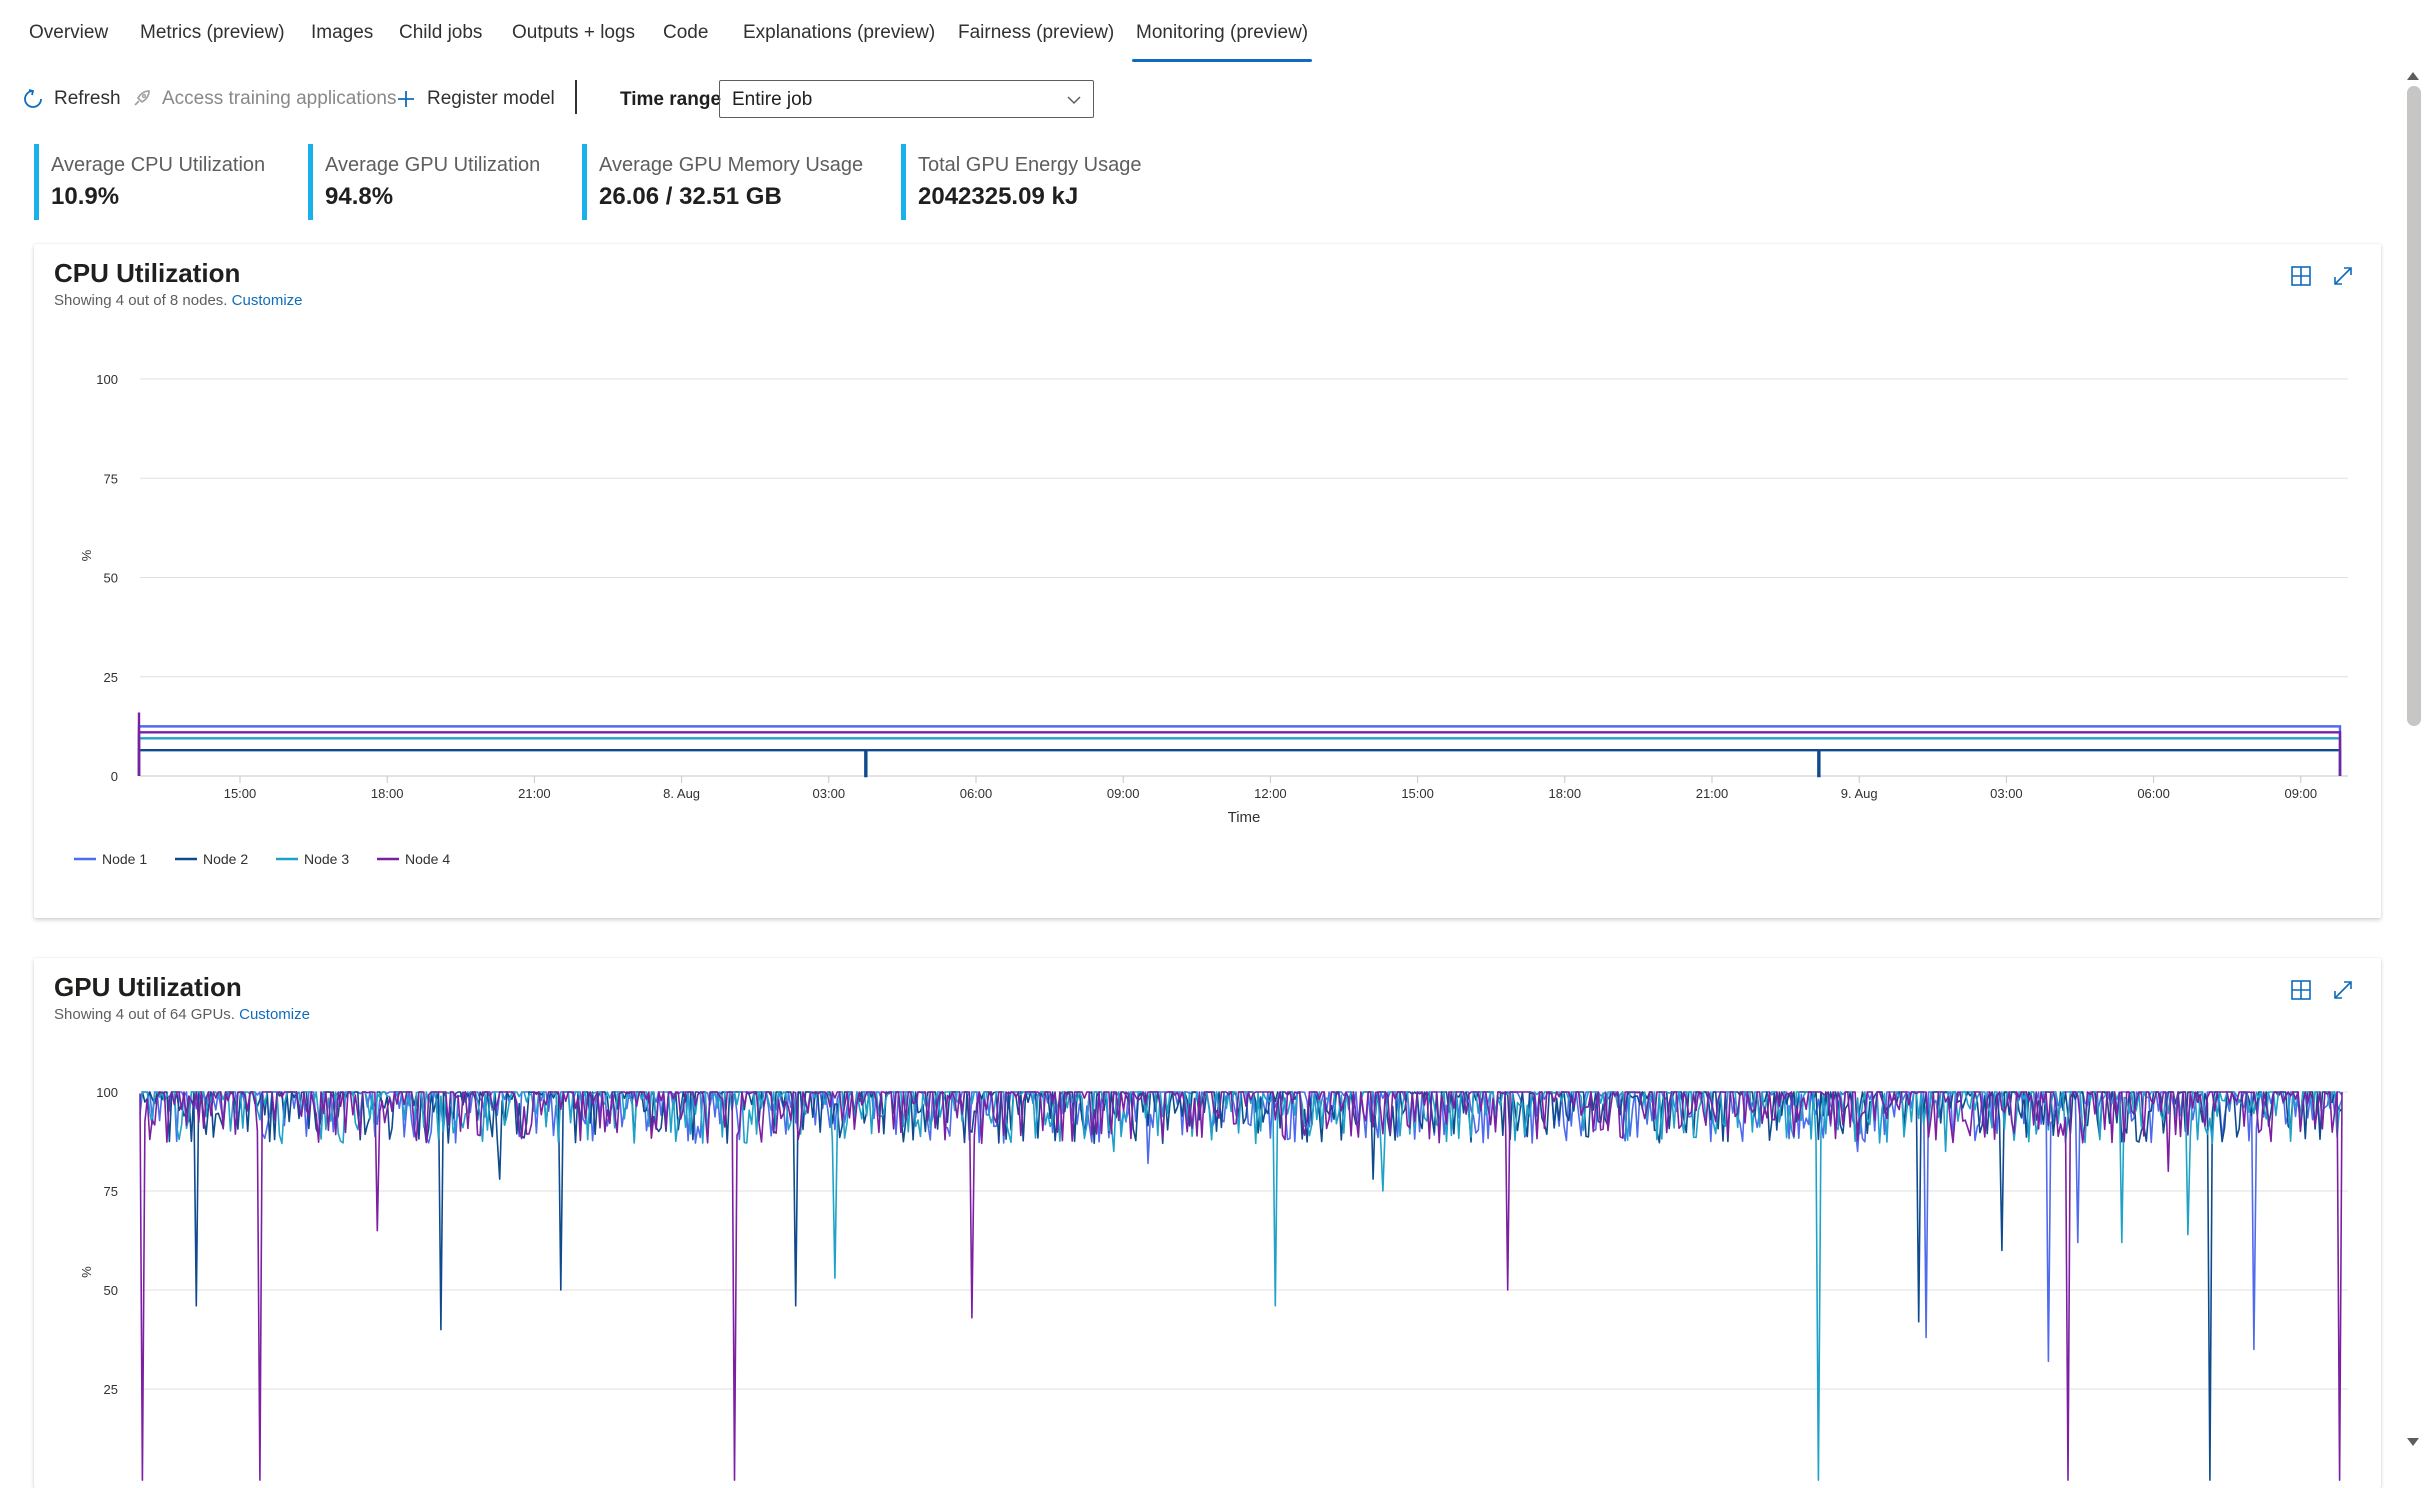 The height and width of the screenshot is (1488, 2425). I want to click on tab-code: Code, so click(685, 33).